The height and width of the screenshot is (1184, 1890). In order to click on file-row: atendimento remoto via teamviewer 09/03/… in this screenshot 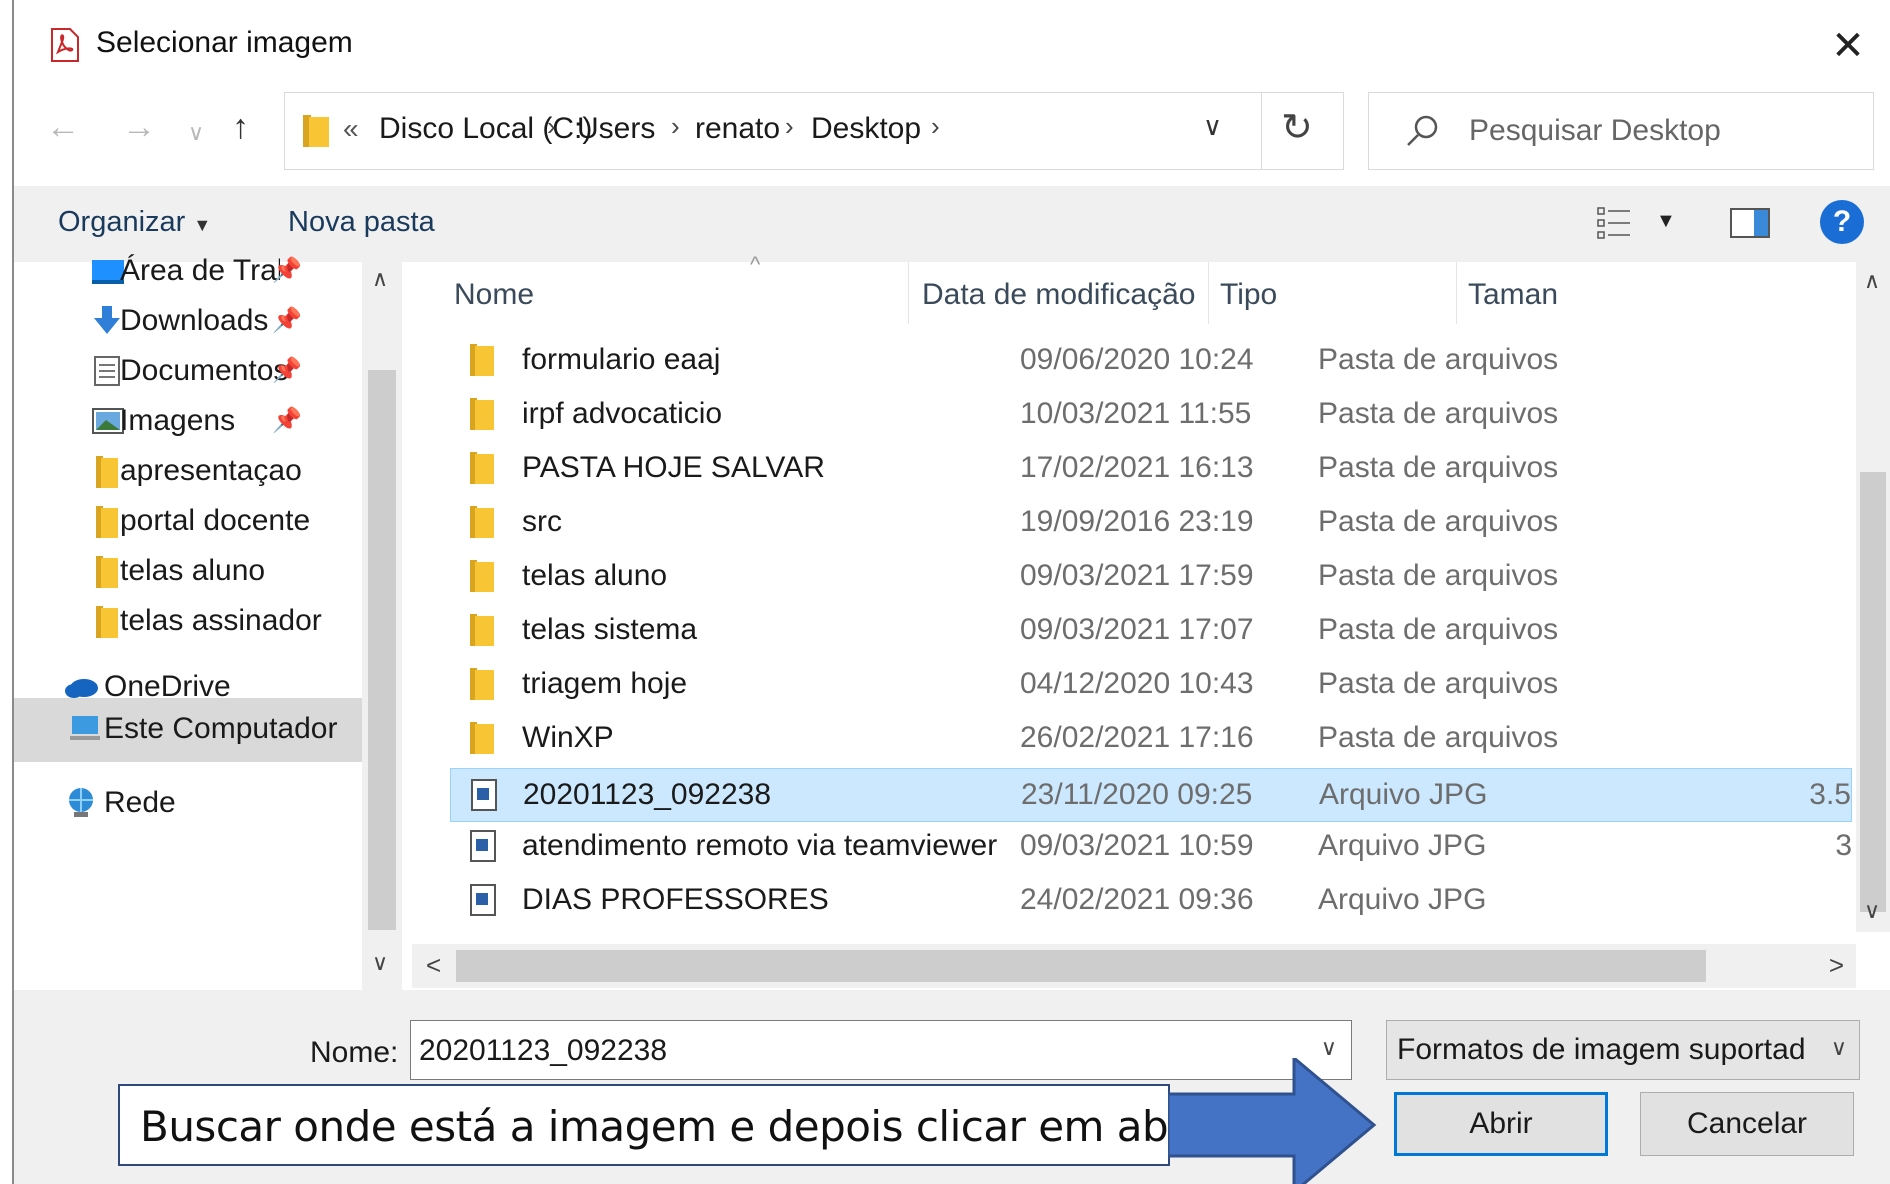, I will do `click(1151, 847)`.